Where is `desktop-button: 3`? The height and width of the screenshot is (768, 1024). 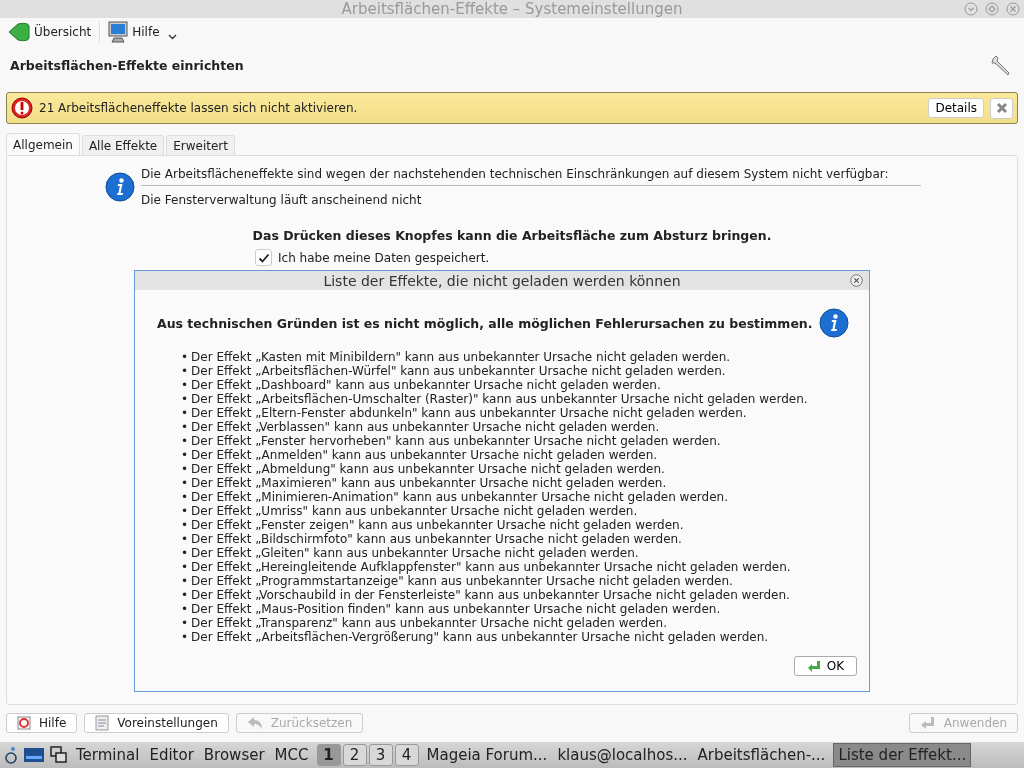
desktop-button: 3 is located at coordinates (380, 755).